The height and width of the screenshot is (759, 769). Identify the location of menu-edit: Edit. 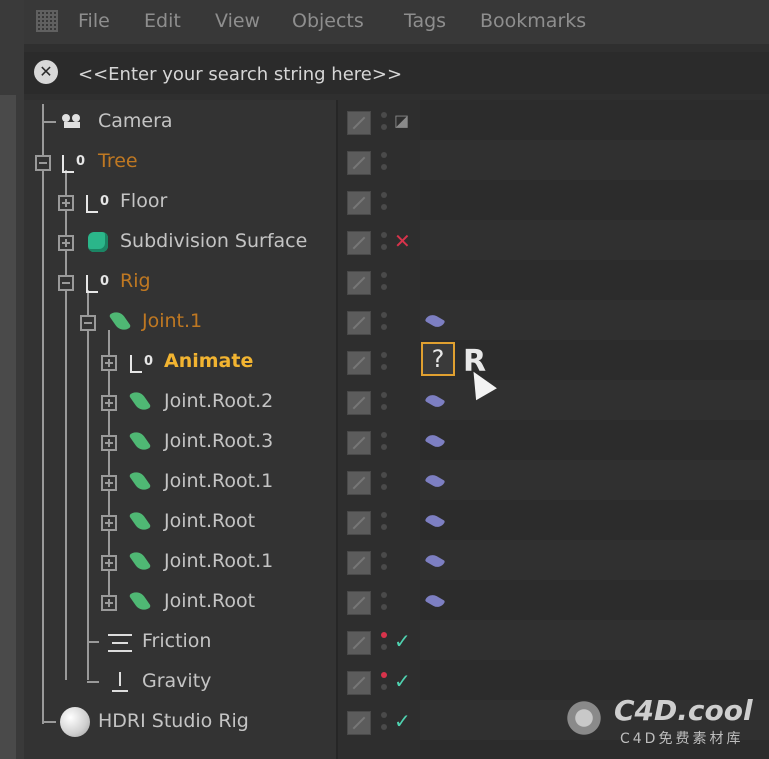
(162, 21).